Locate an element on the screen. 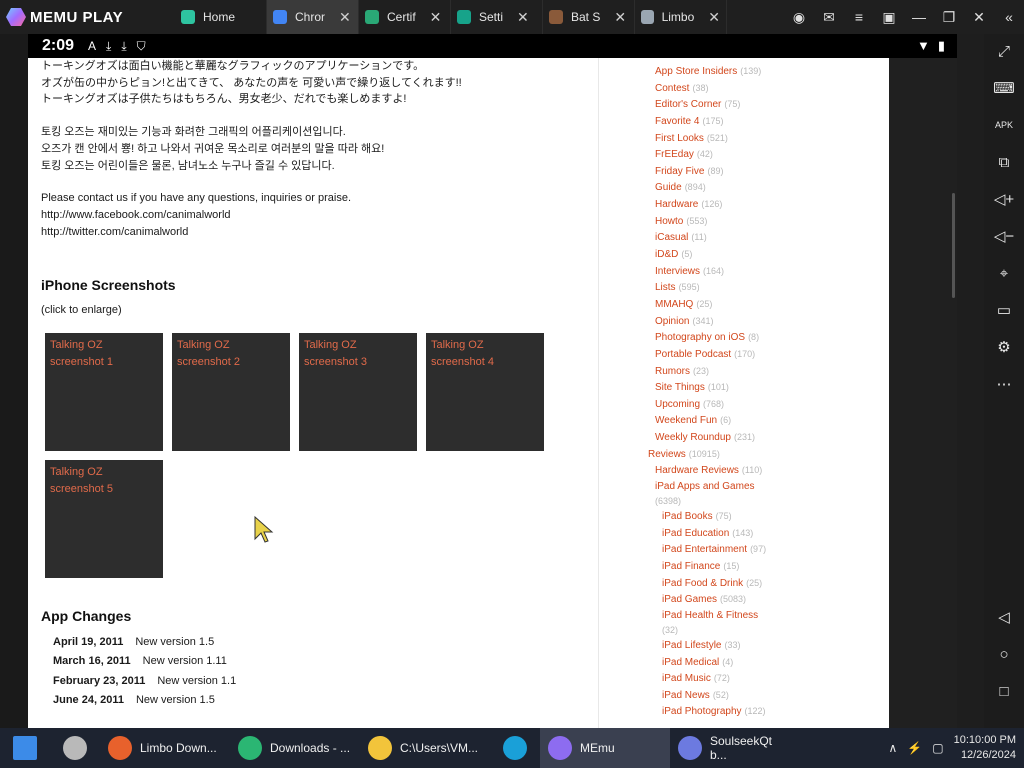  category-link: Friday Five (89) is located at coordinates (753, 171).